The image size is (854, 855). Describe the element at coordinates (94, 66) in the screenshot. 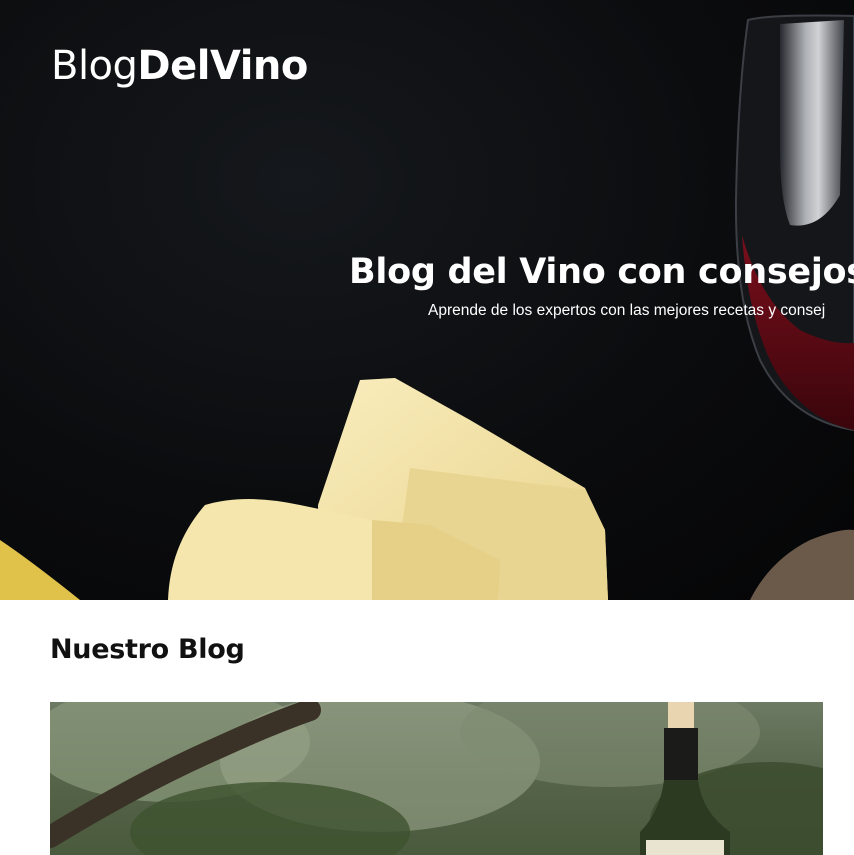

I see `logo-light-text: Blog` at that location.